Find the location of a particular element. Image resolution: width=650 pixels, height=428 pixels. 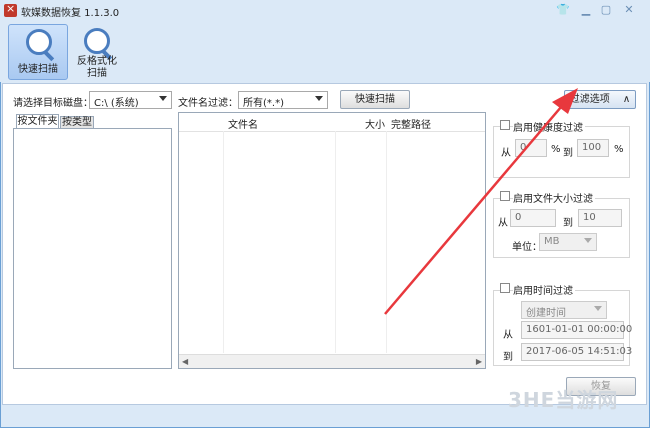

horizontal-scrollbar: ◀ ▶ is located at coordinates (332, 361).